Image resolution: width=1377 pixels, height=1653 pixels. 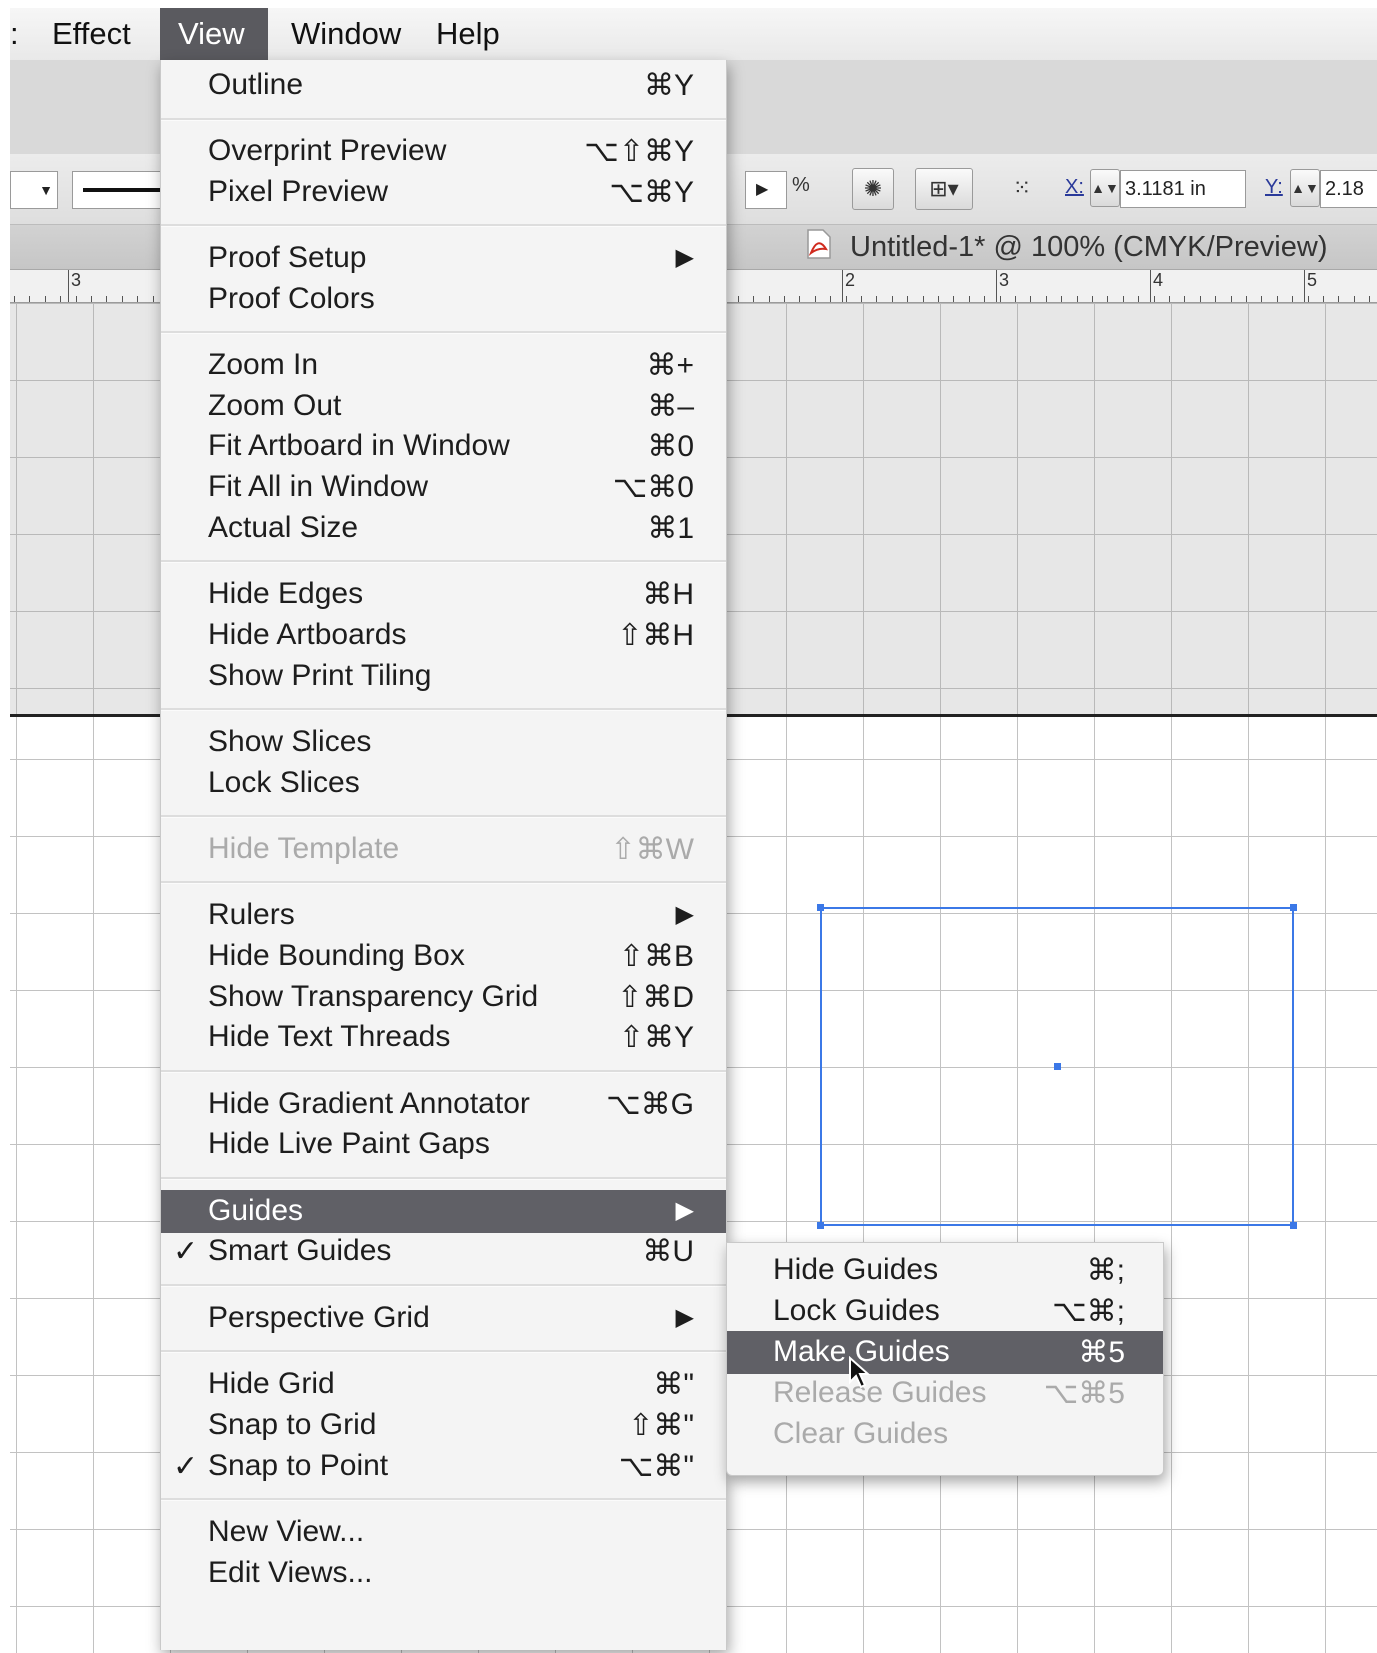 I want to click on unit-dropdown: ▼, so click(x=34, y=190).